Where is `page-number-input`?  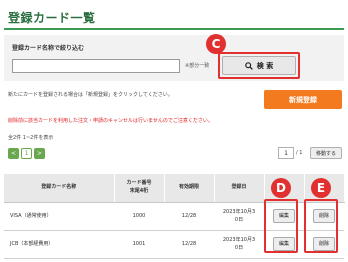
page-number-input is located at coordinates (286, 153).